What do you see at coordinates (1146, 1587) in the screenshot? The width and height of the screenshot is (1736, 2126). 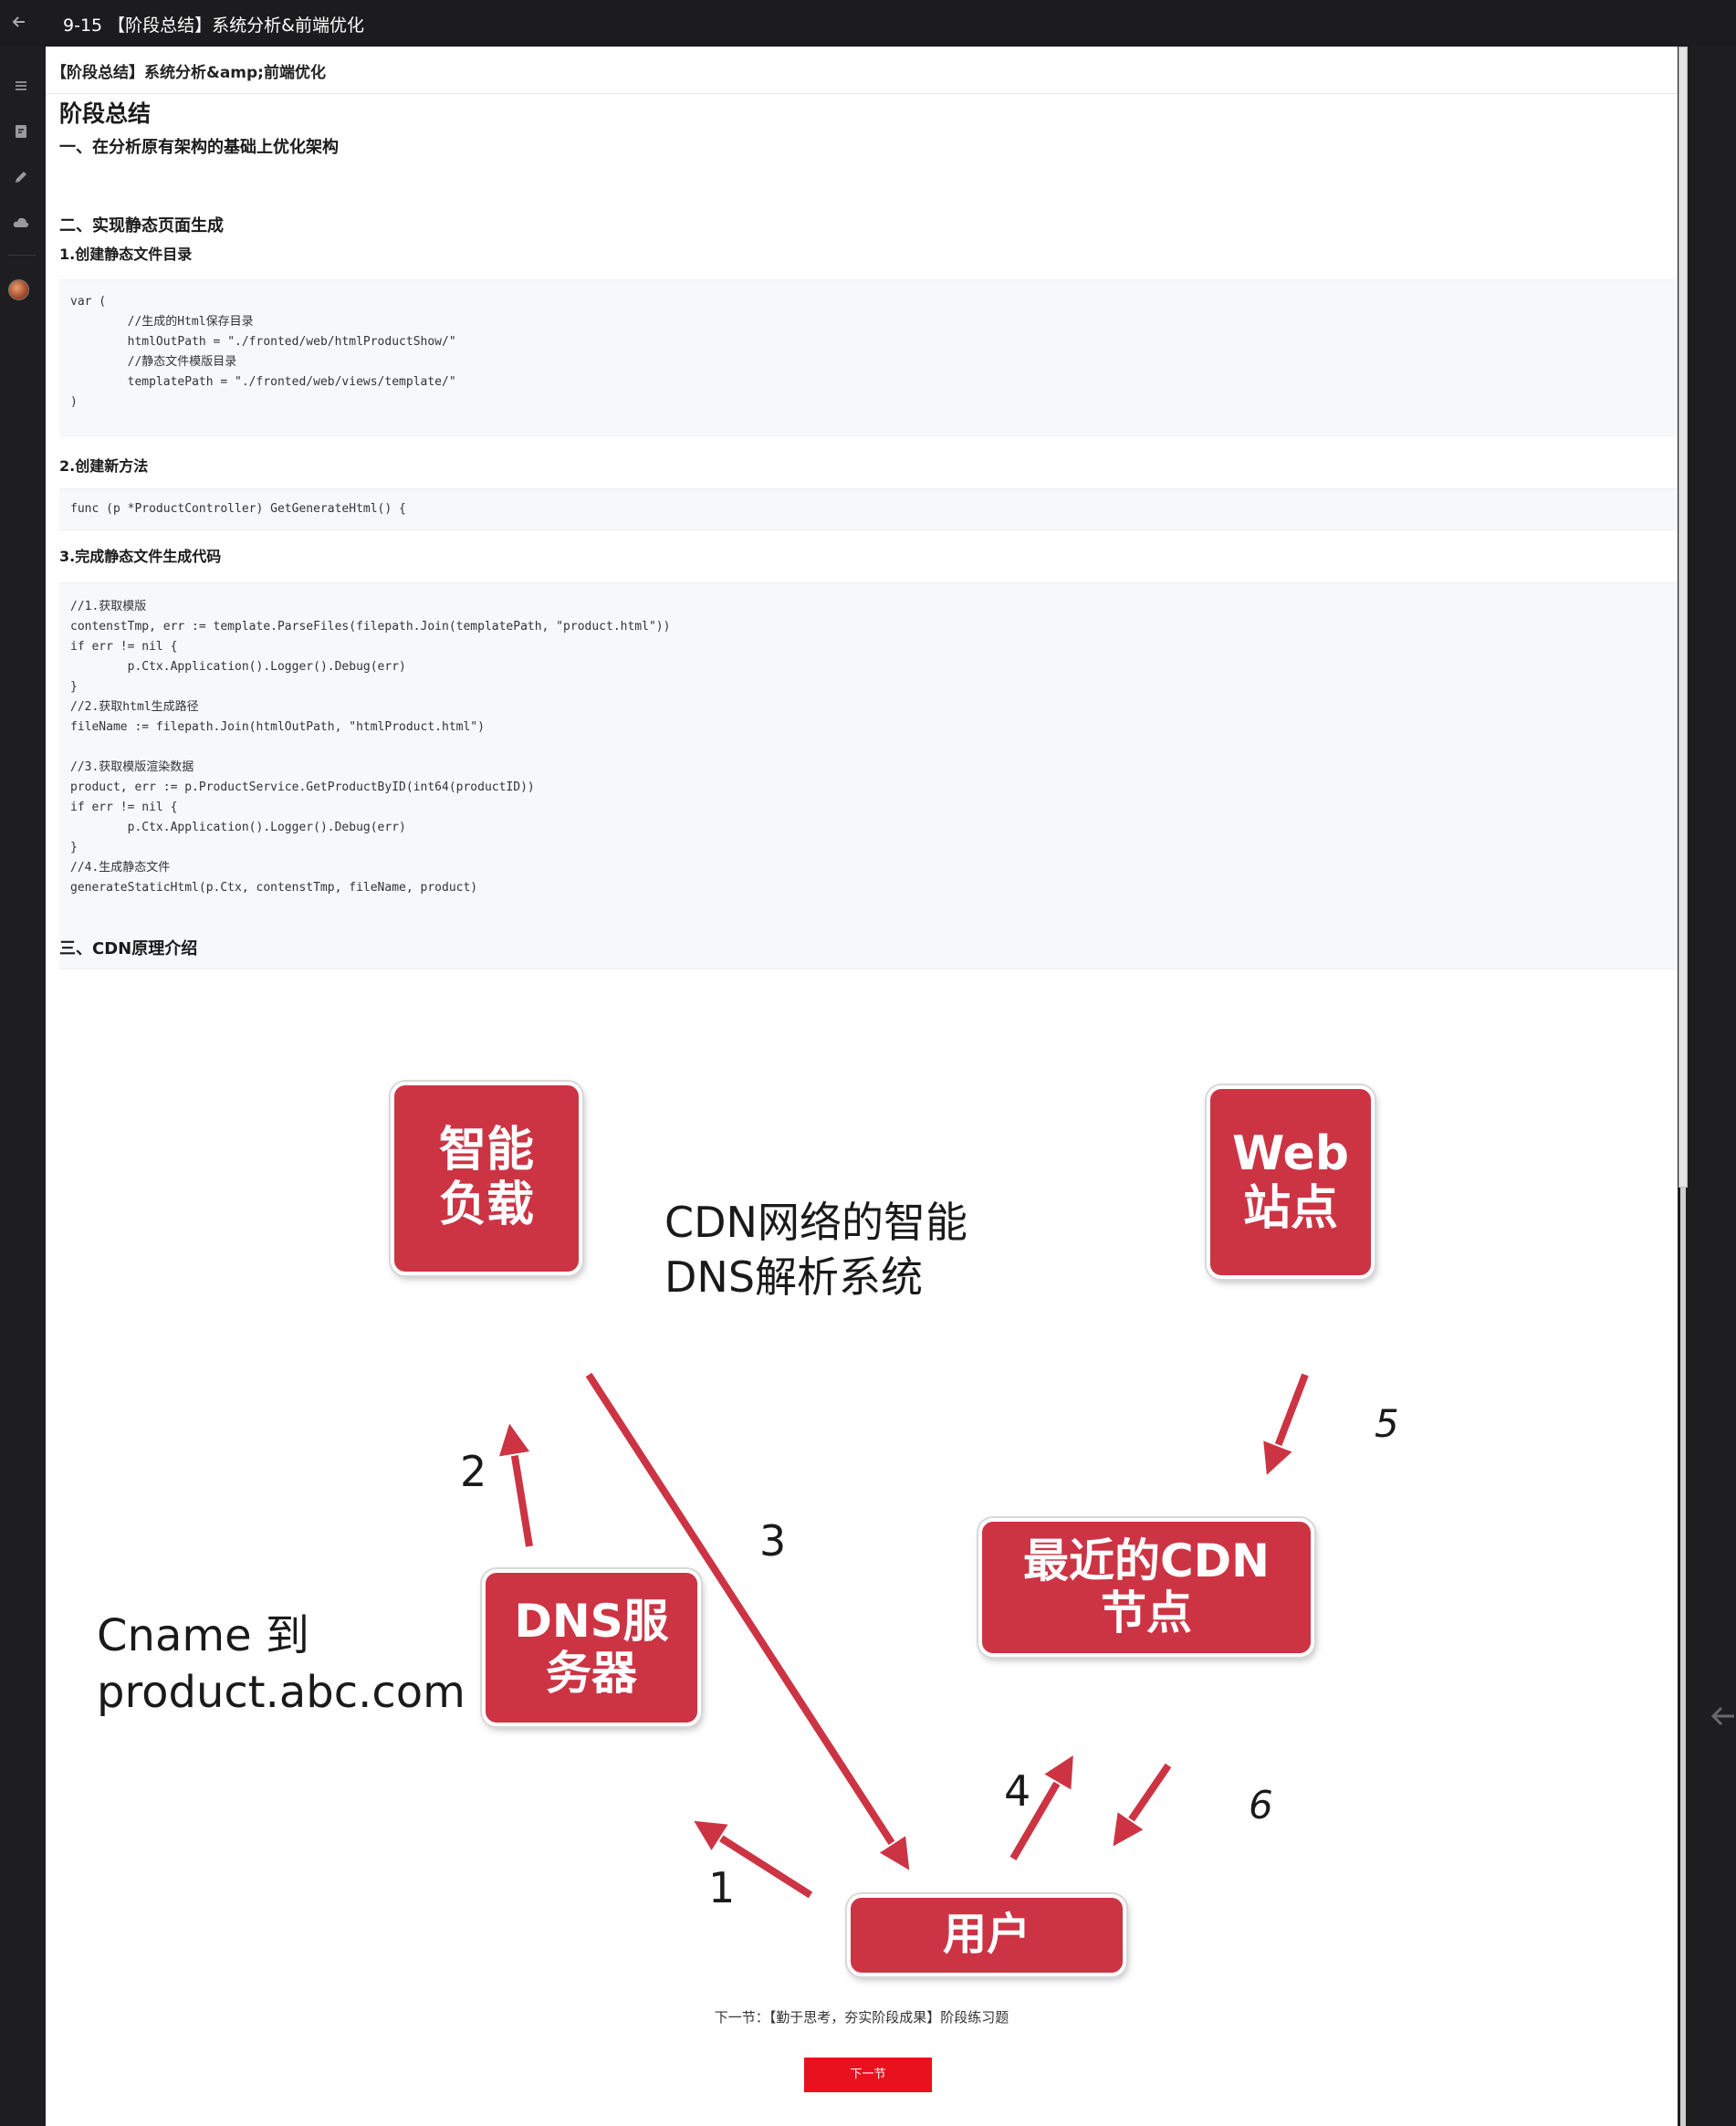 I see `nearest-cdn-node-box: 最近的CDN 节点` at bounding box center [1146, 1587].